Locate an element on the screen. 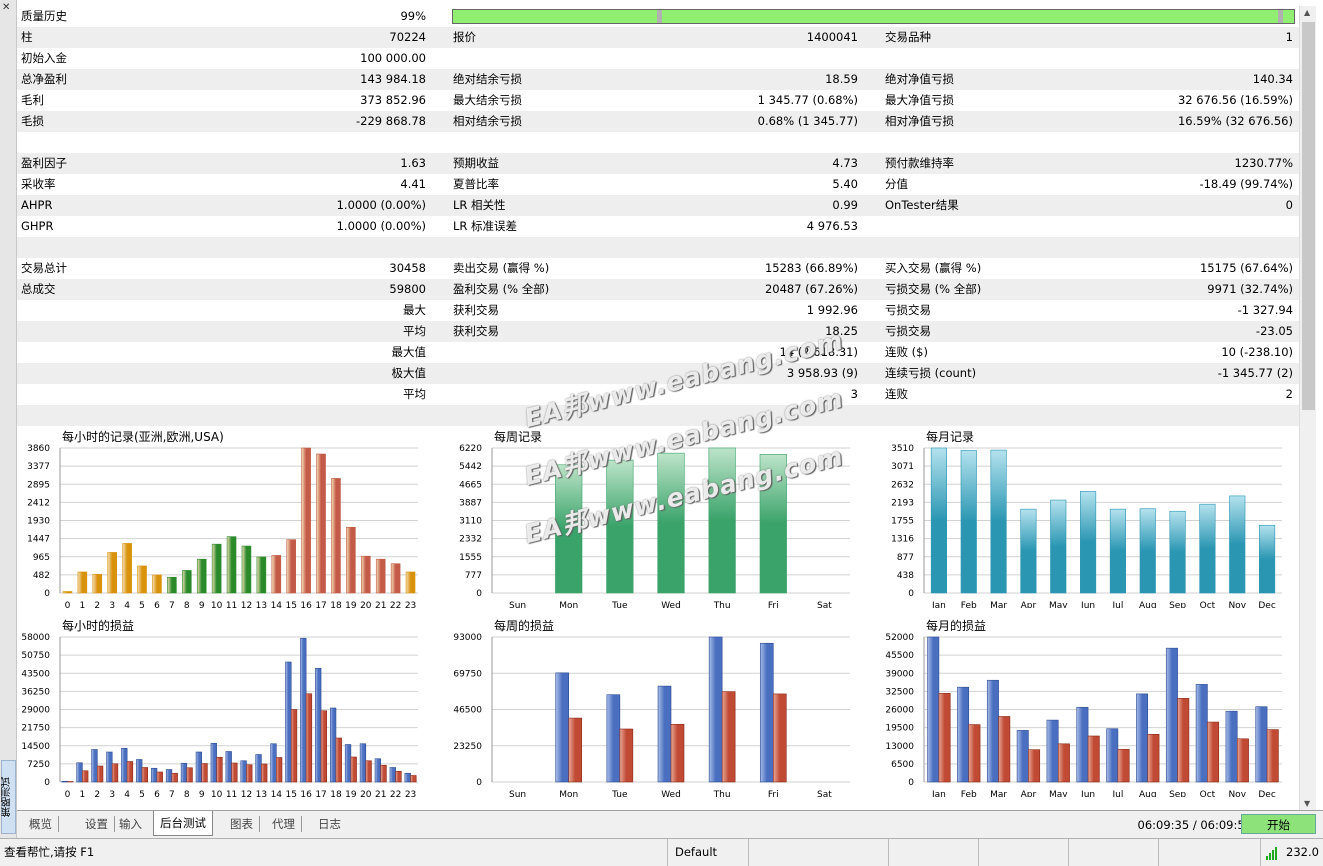 The width and height of the screenshot is (1323, 866). tab-chart: 图表 is located at coordinates (242, 824).